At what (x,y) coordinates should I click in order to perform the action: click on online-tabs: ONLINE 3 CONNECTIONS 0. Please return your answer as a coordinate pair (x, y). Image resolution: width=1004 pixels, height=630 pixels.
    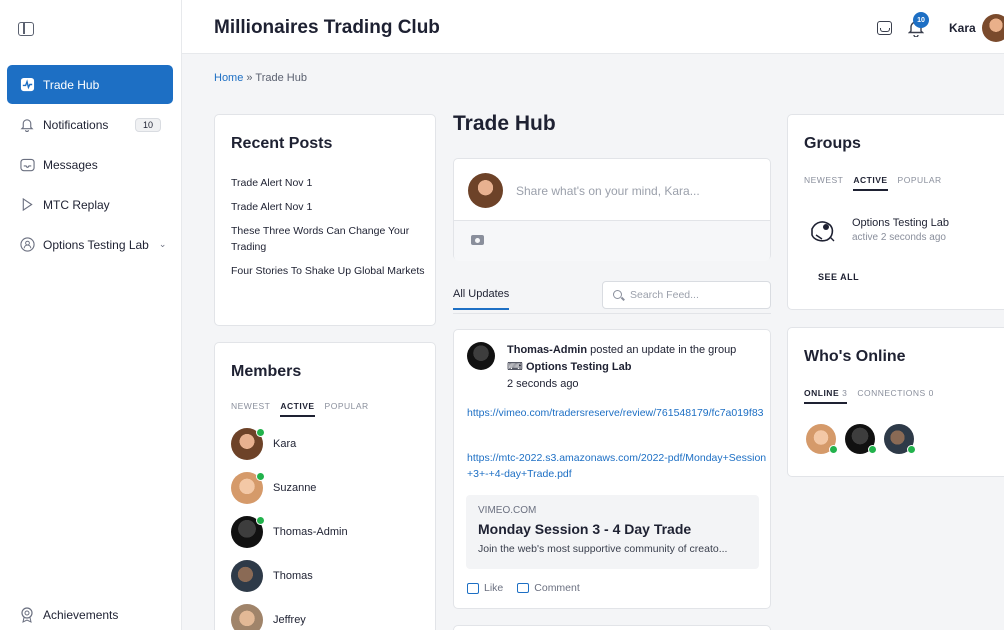
    Looking at the image, I should click on (869, 396).